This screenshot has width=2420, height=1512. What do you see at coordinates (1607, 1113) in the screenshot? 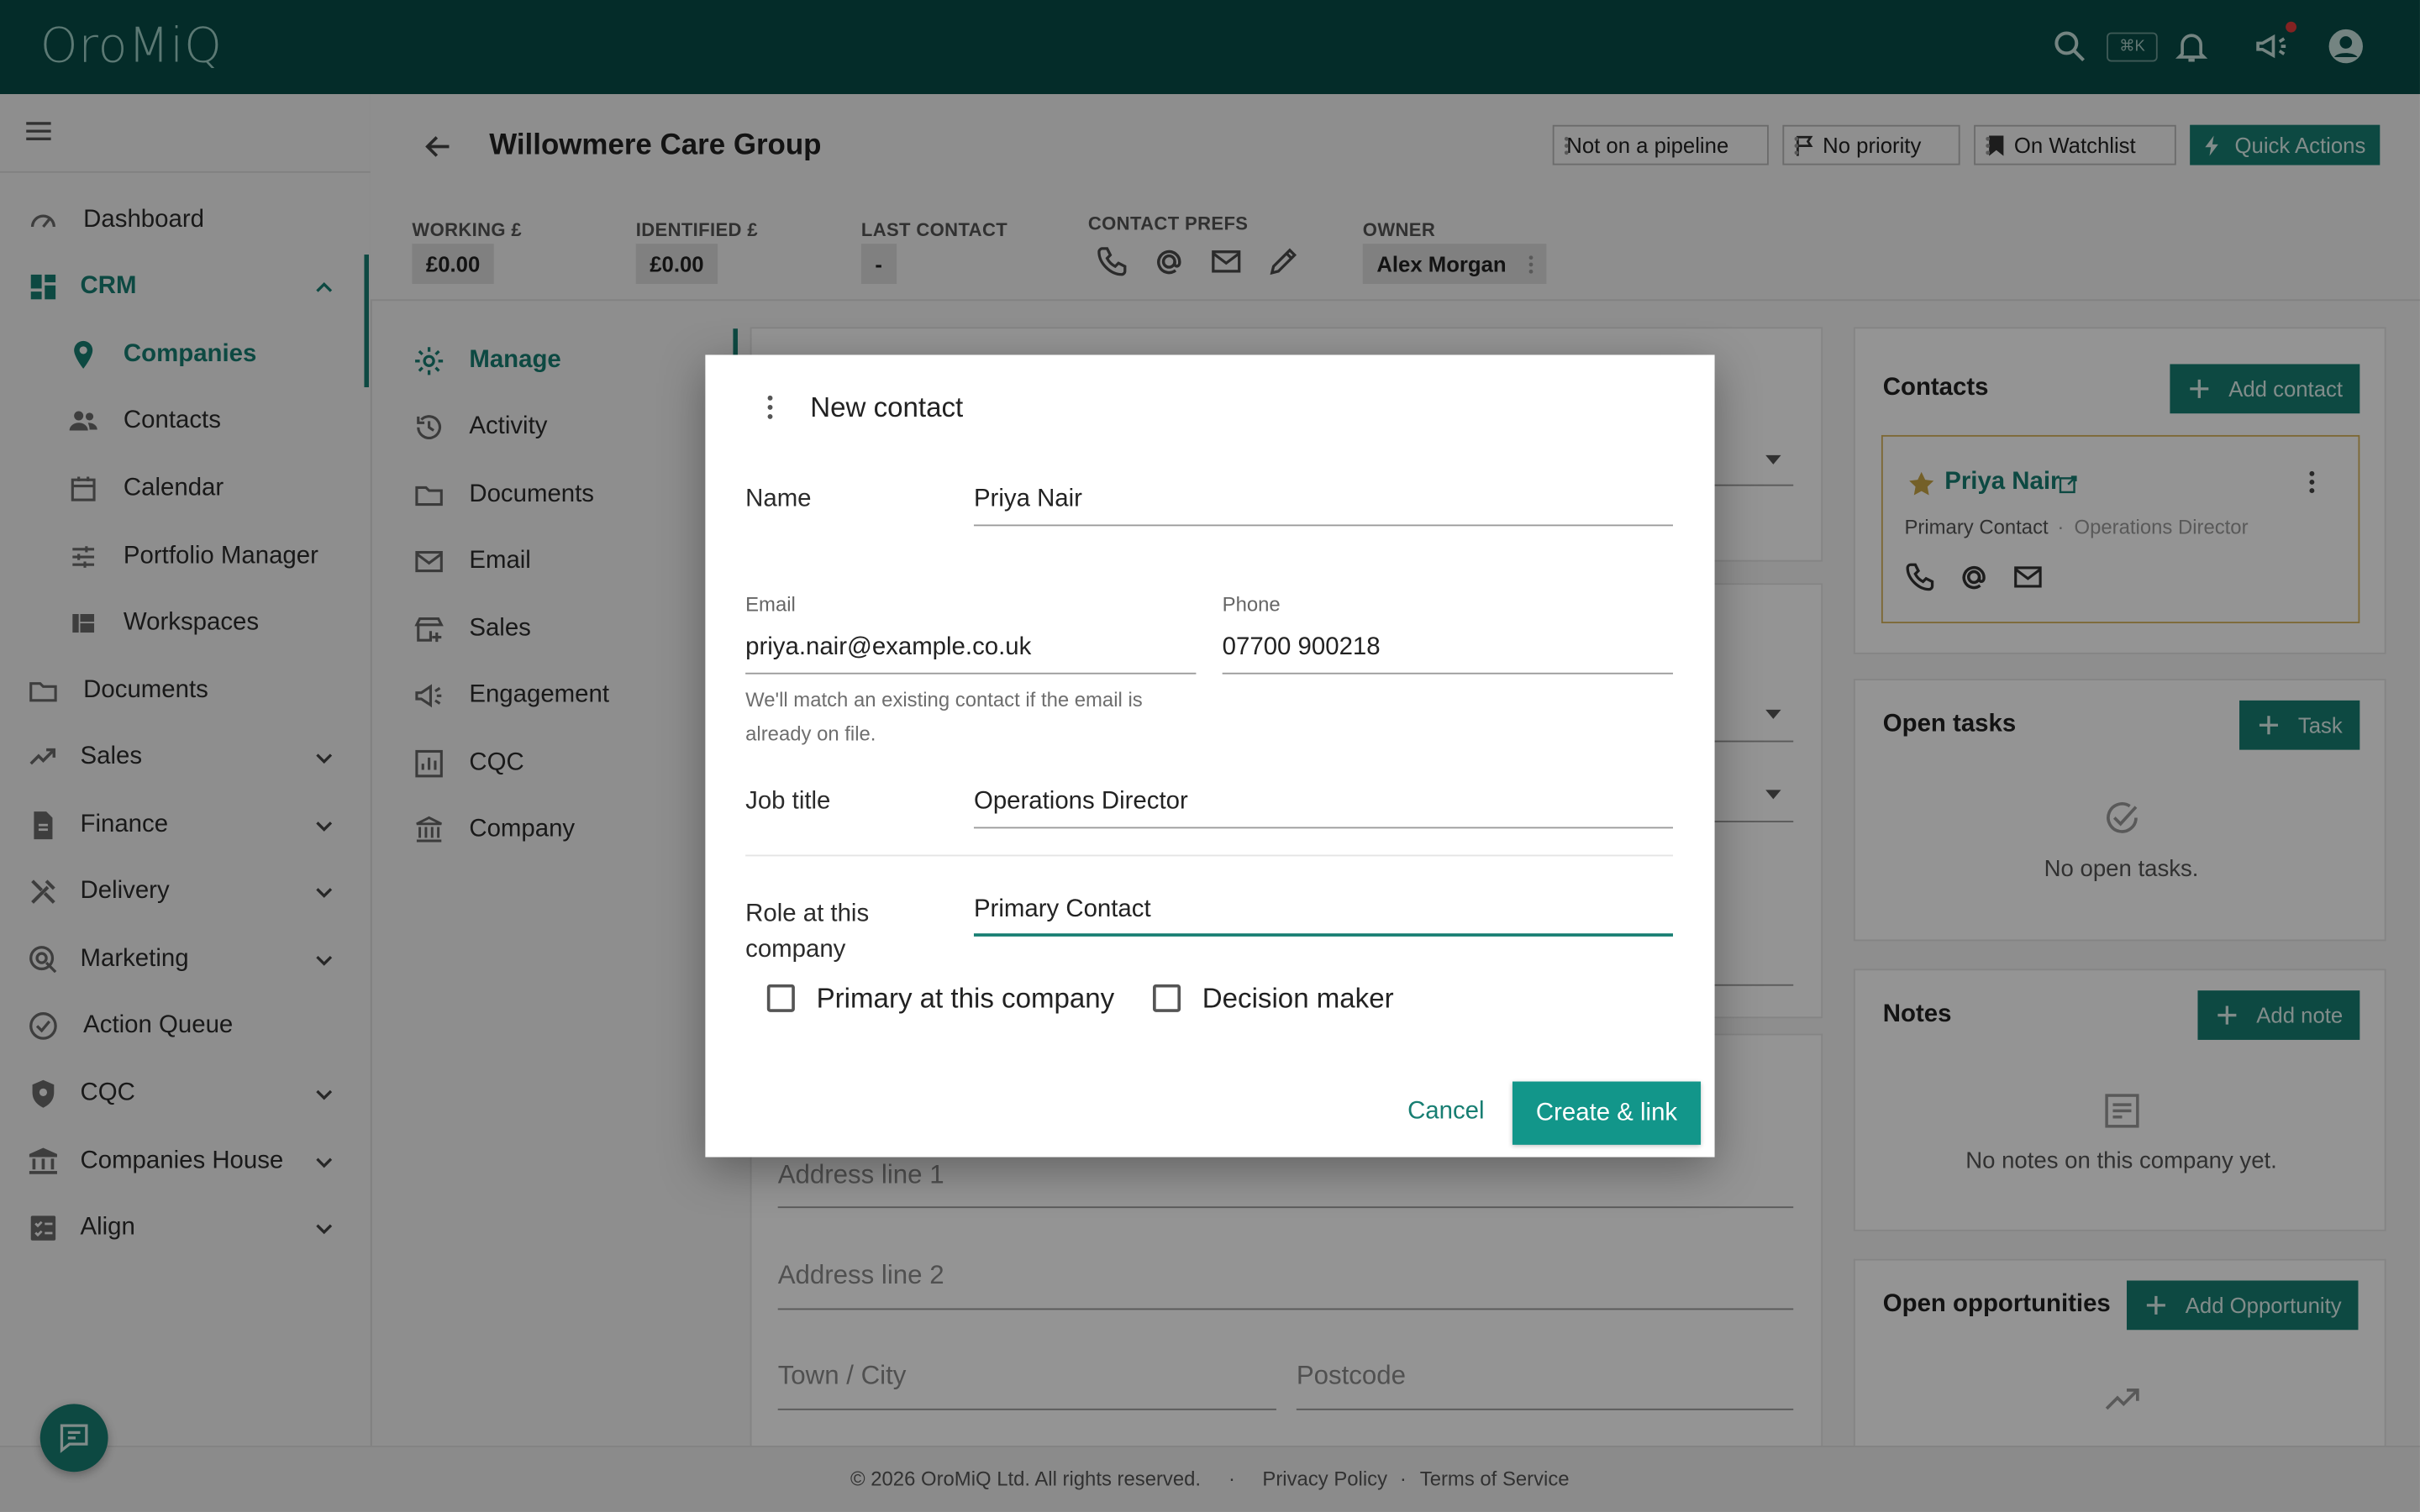
I see `create-and-link-button: Create & link` at bounding box center [1607, 1113].